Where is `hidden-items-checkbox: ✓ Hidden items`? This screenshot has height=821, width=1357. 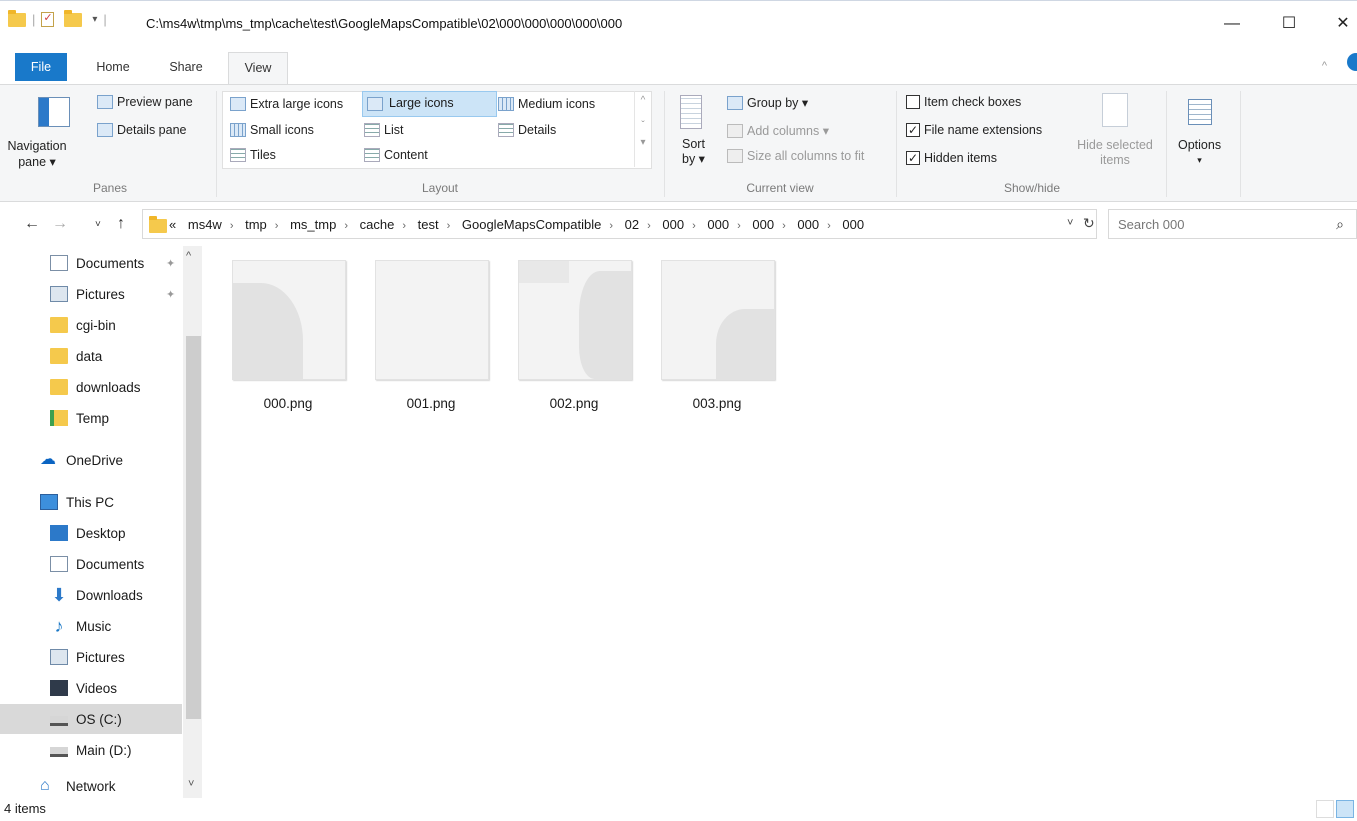 hidden-items-checkbox: ✓ Hidden items is located at coordinates (951, 158).